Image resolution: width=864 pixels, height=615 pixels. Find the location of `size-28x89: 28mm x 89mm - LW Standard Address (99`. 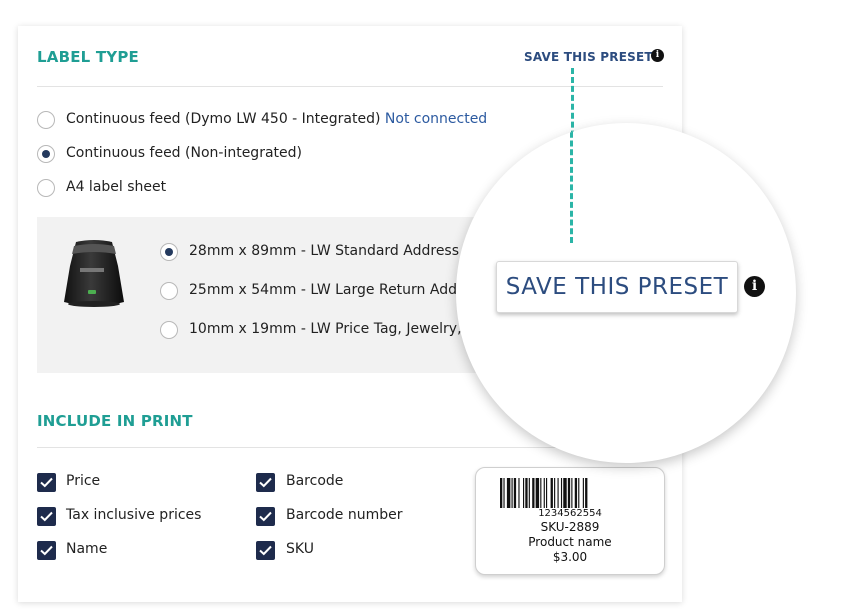

size-28x89: 28mm x 89mm - LW Standard Address (99 is located at coordinates (338, 251).